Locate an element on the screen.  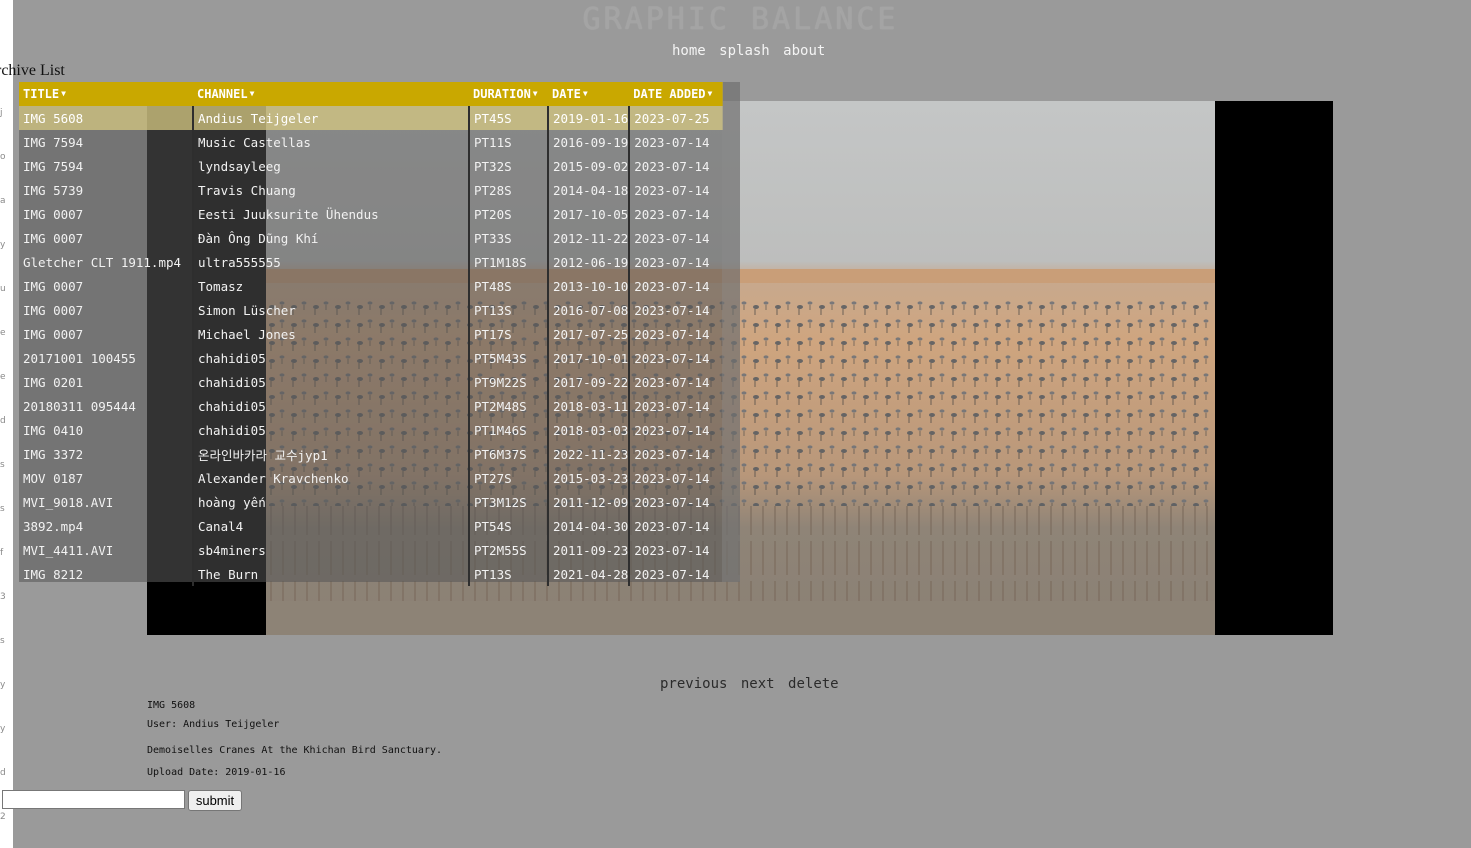
cell-channel: Michael Jones is located at coordinates (330, 334).